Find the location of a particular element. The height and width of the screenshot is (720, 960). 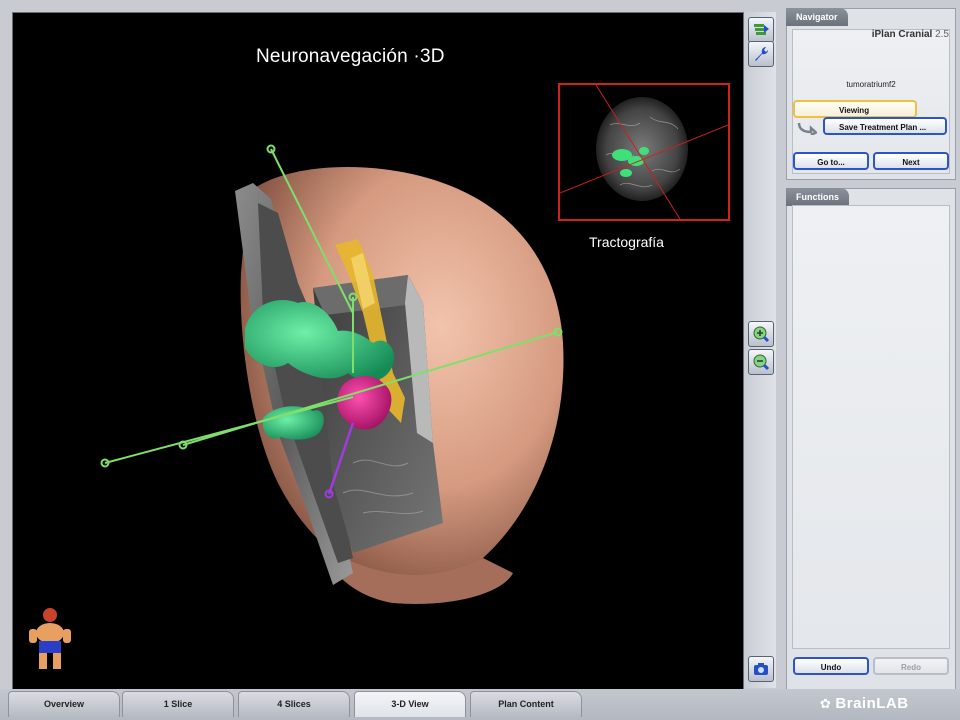

app-title: iPlan Cranial 2.5 is located at coordinates (868, 34).